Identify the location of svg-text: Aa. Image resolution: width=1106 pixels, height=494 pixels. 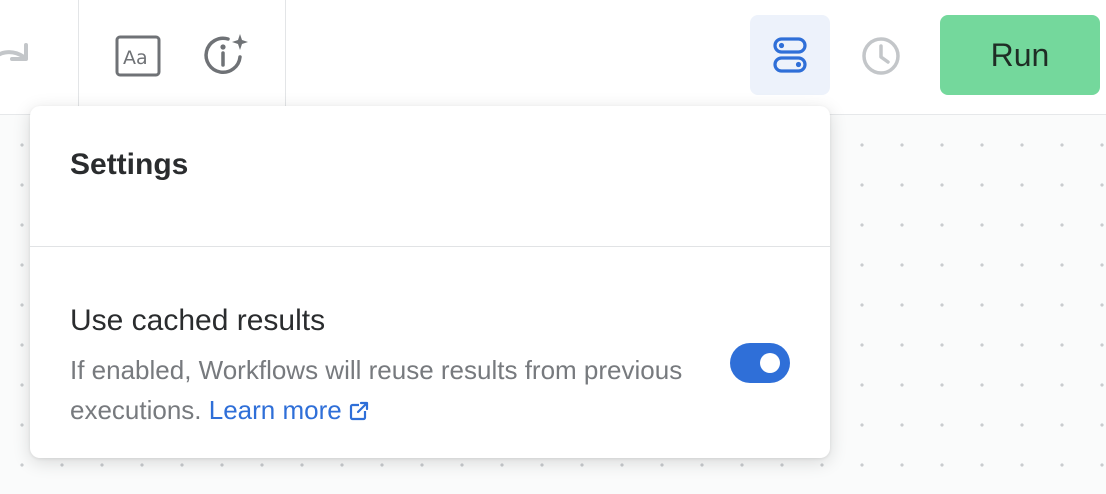
(135, 58).